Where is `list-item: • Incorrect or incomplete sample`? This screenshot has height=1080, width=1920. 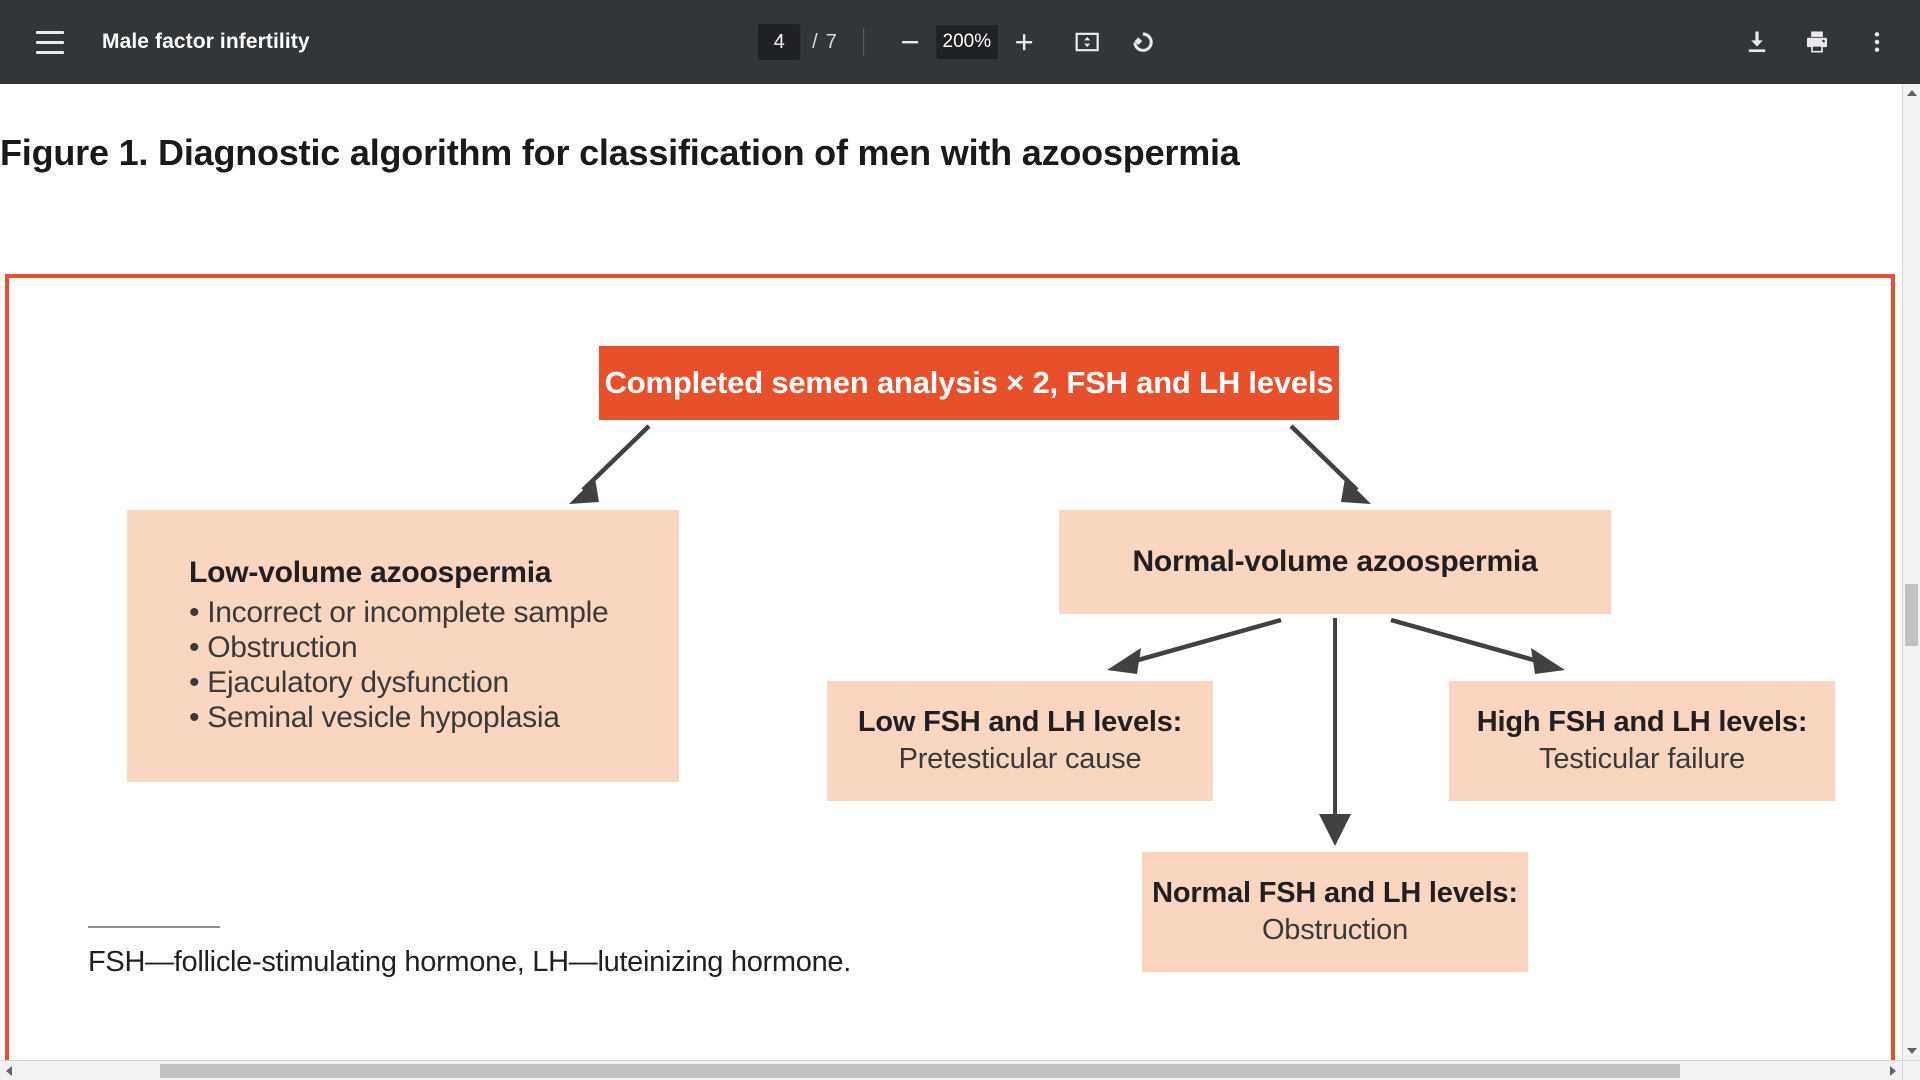
list-item: • Incorrect or incomplete sample is located at coordinates (399, 613).